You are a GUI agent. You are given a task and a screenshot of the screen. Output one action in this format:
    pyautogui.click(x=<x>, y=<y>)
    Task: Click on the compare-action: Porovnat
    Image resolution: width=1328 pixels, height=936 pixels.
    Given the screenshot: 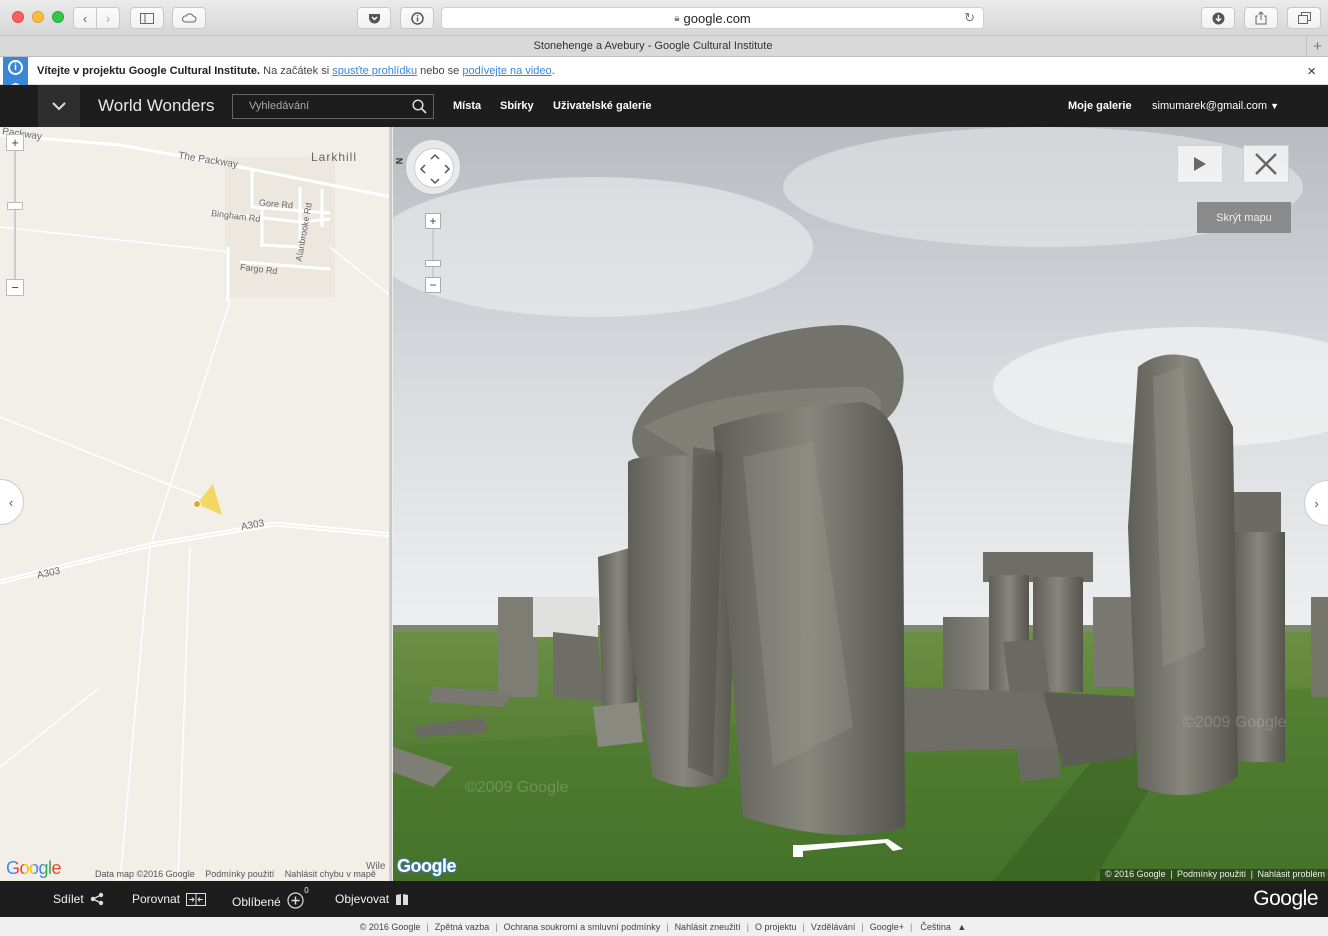 What is the action you would take?
    pyautogui.click(x=169, y=899)
    